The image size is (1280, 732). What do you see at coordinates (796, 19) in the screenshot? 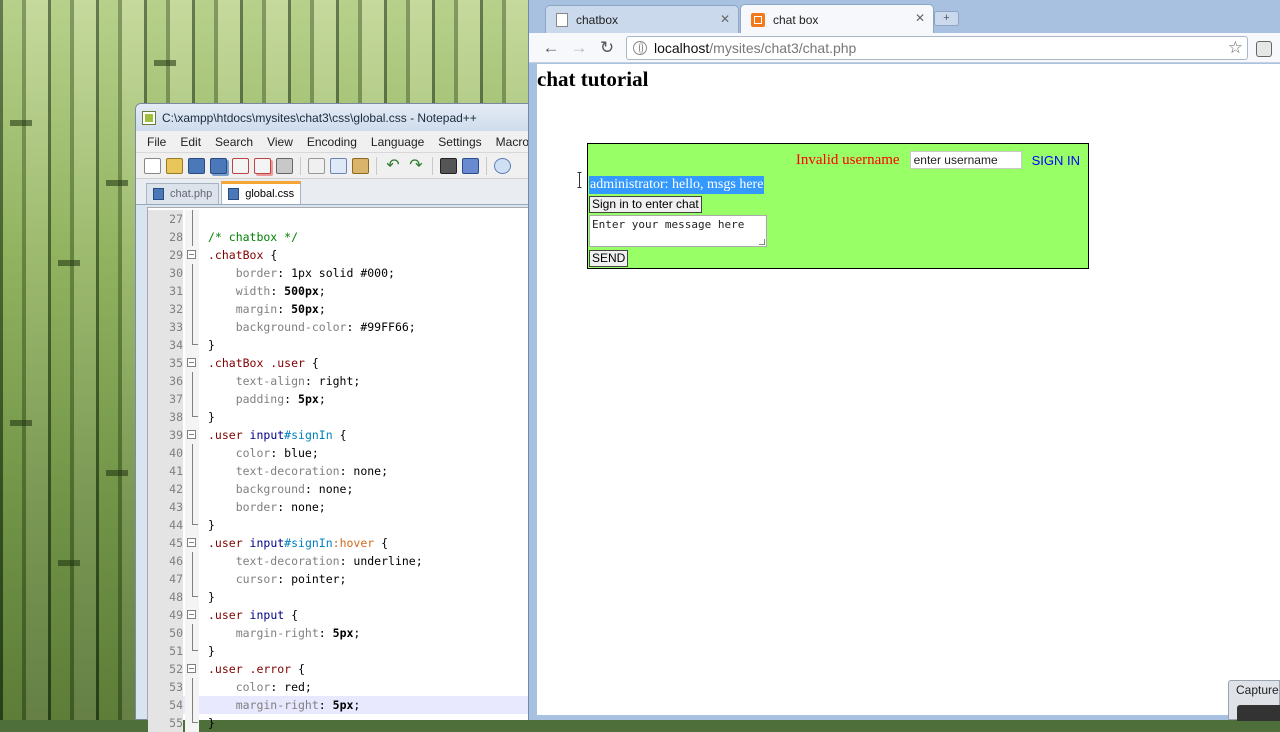
I see `tab-title: chat box` at bounding box center [796, 19].